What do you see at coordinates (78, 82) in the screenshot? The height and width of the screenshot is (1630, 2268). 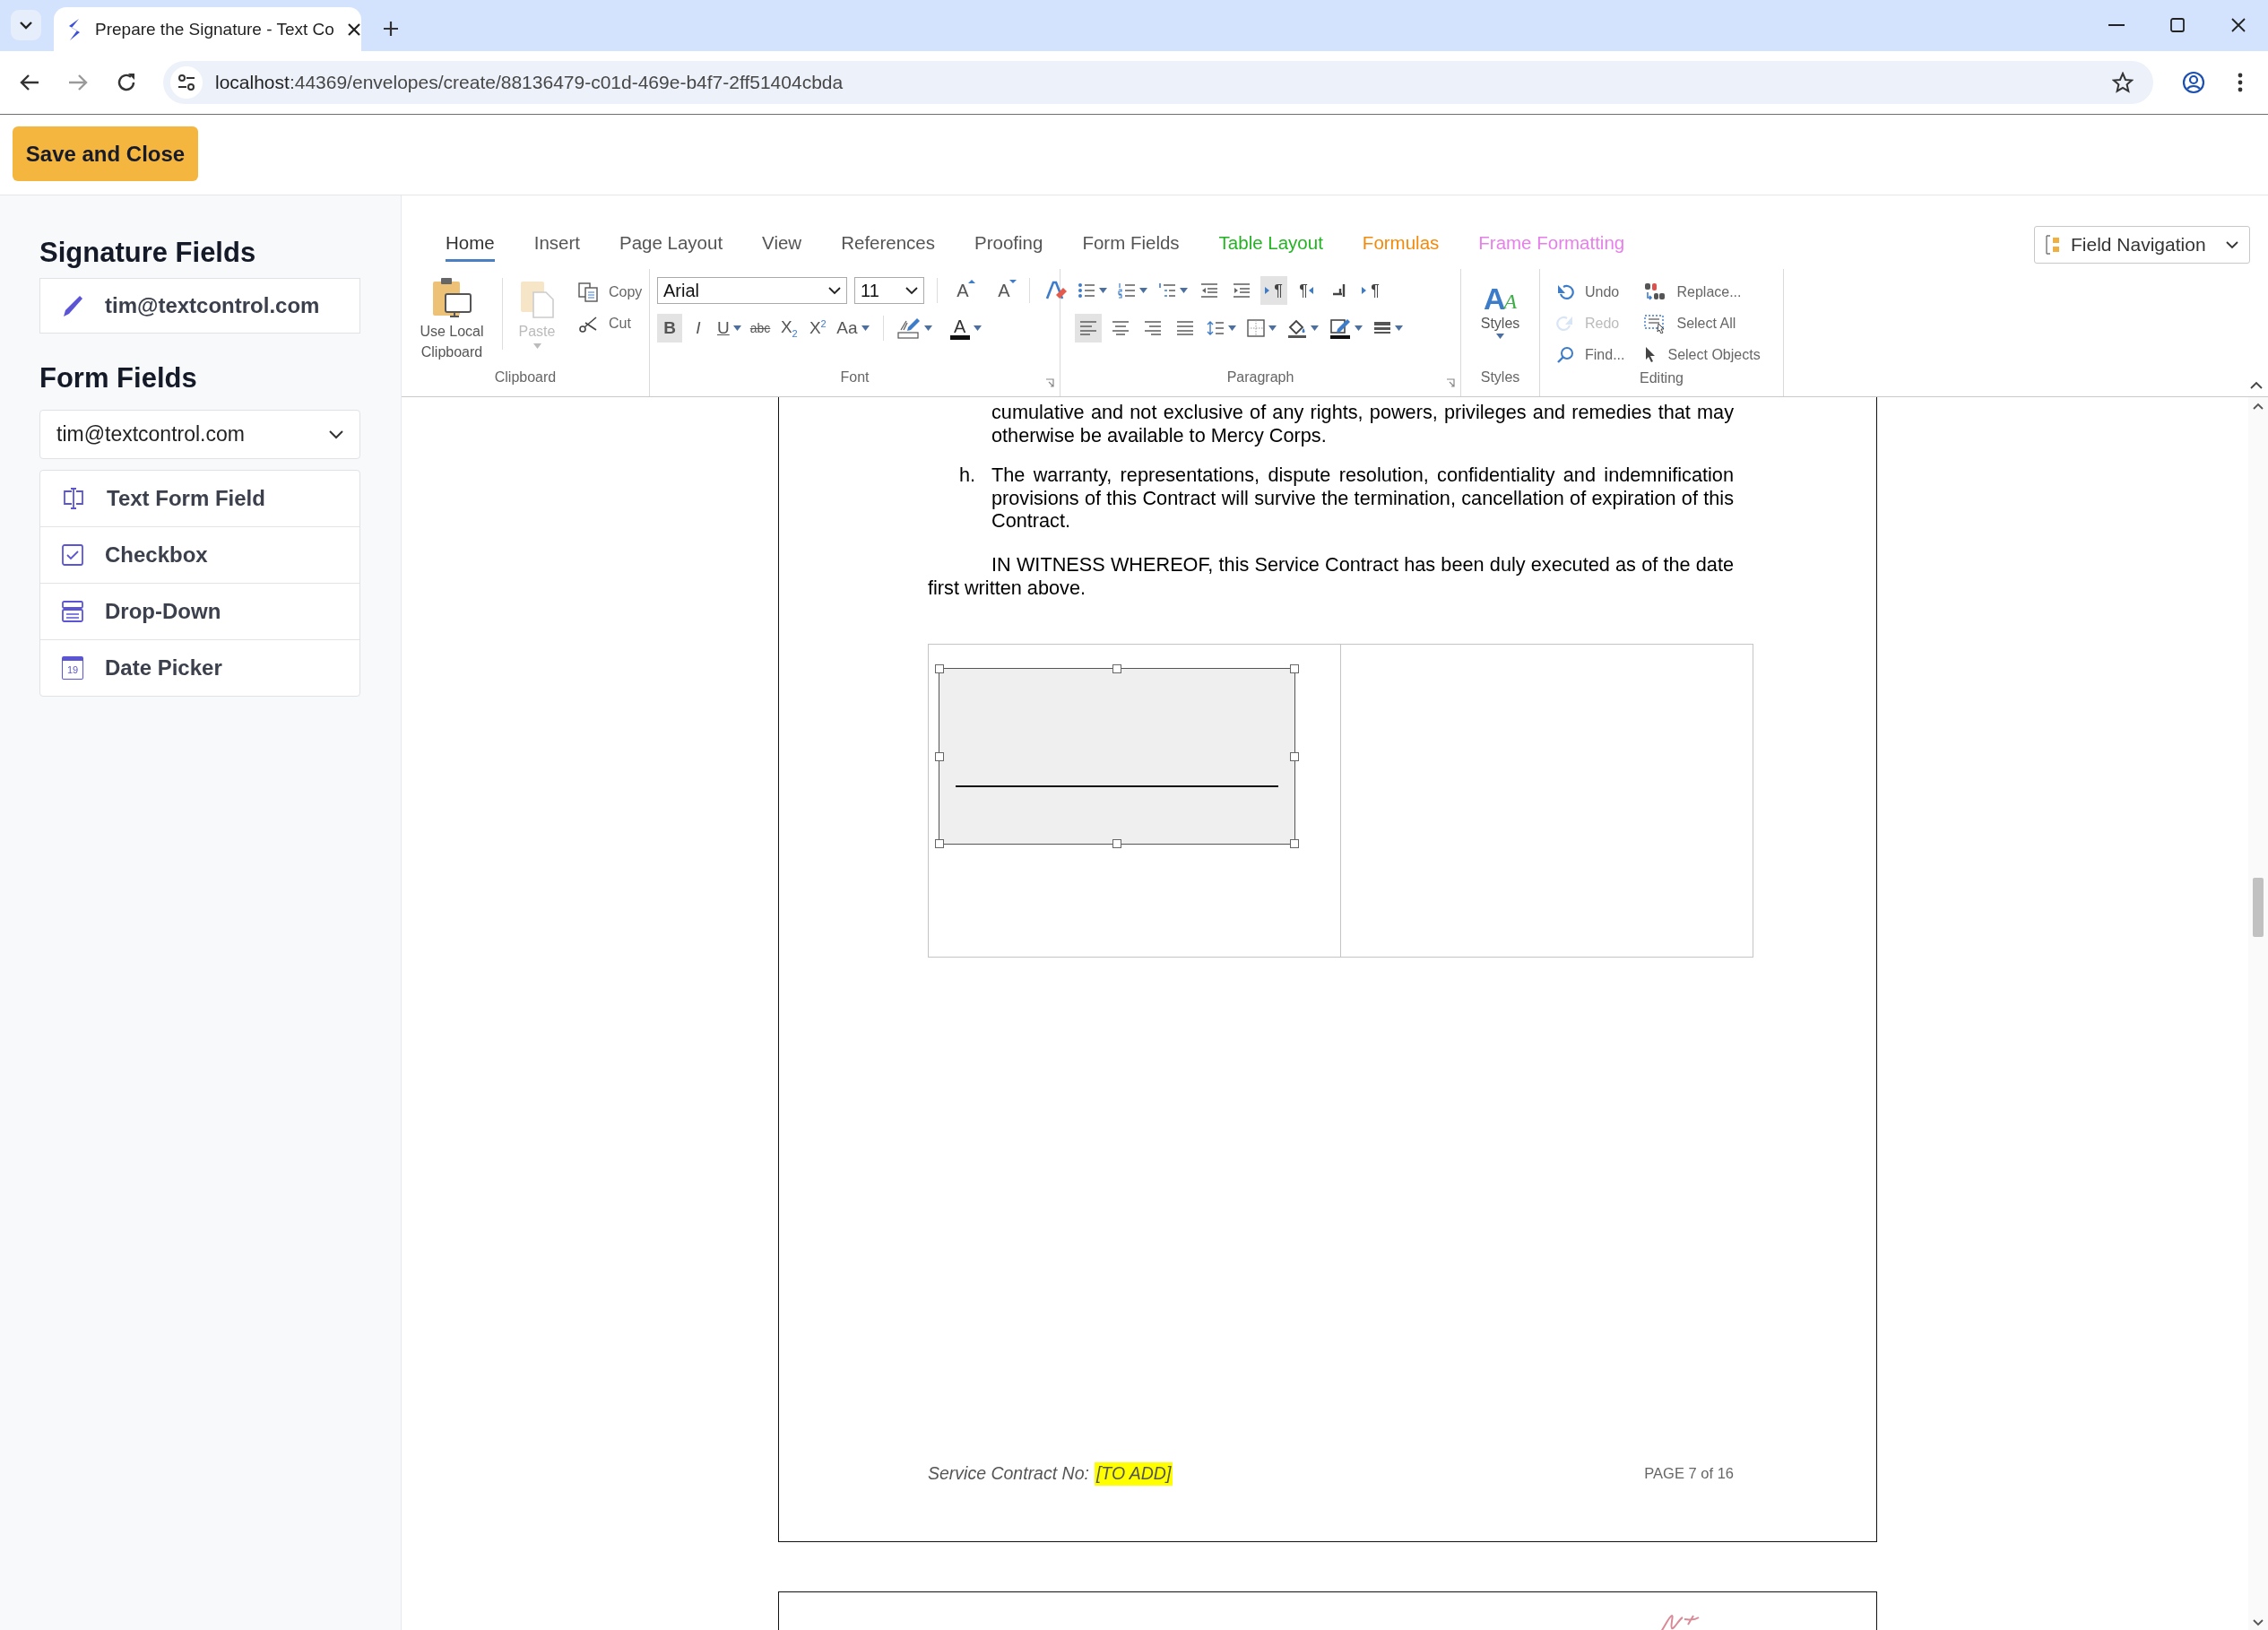 I see `forward-icon` at bounding box center [78, 82].